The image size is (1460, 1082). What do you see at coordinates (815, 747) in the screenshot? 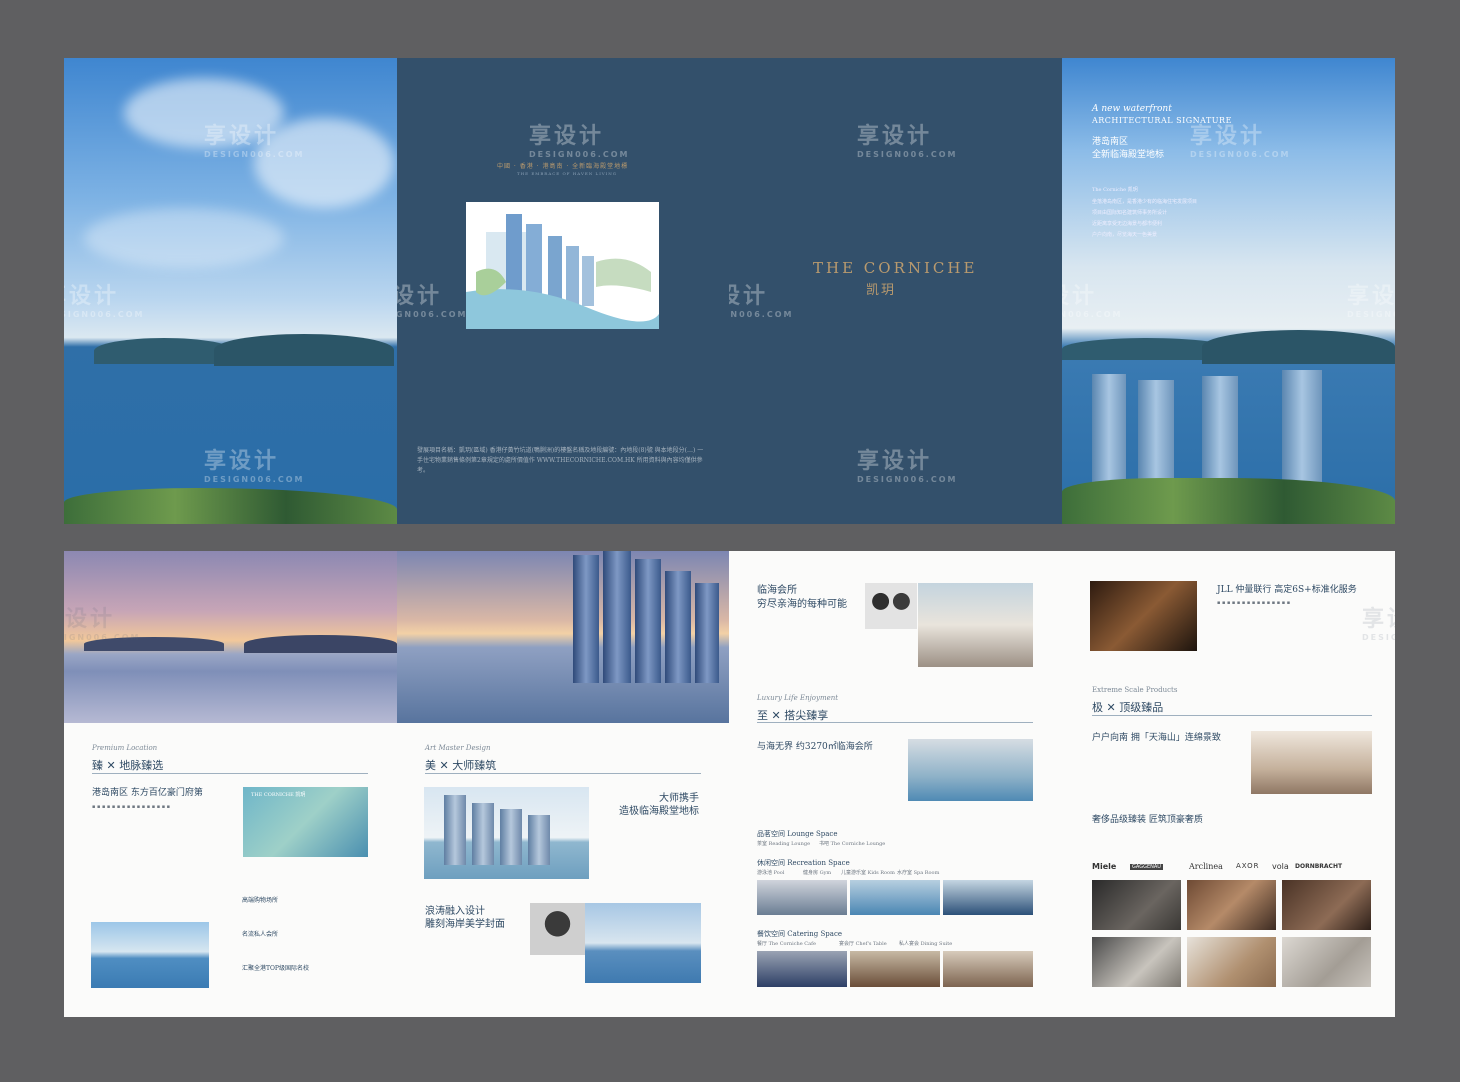
I see `club-headline: 与海无界 约3270㎡临海会所` at bounding box center [815, 747].